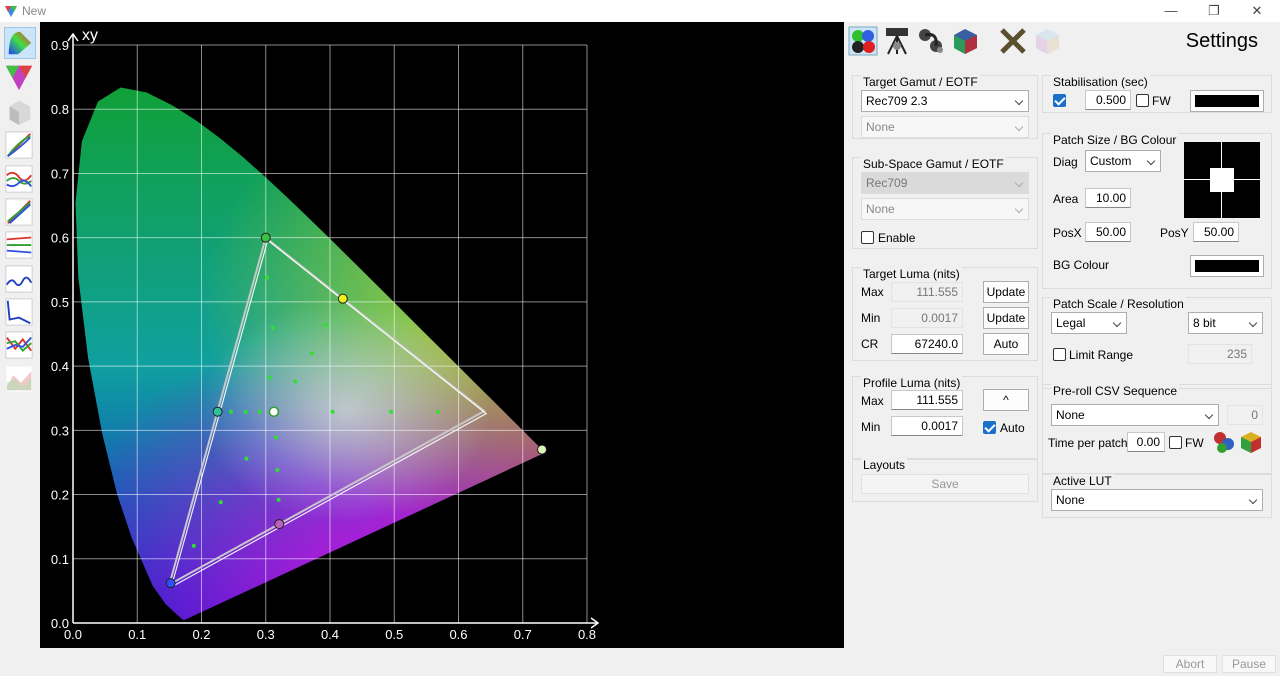 Image resolution: width=1280 pixels, height=676 pixels. What do you see at coordinates (1220, 354) in the screenshot?
I see `limit-range-field: 235` at bounding box center [1220, 354].